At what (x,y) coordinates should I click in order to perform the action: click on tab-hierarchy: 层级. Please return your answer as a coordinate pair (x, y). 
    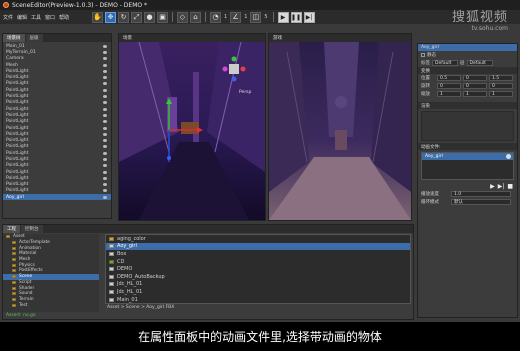
    Looking at the image, I should click on (34, 38).